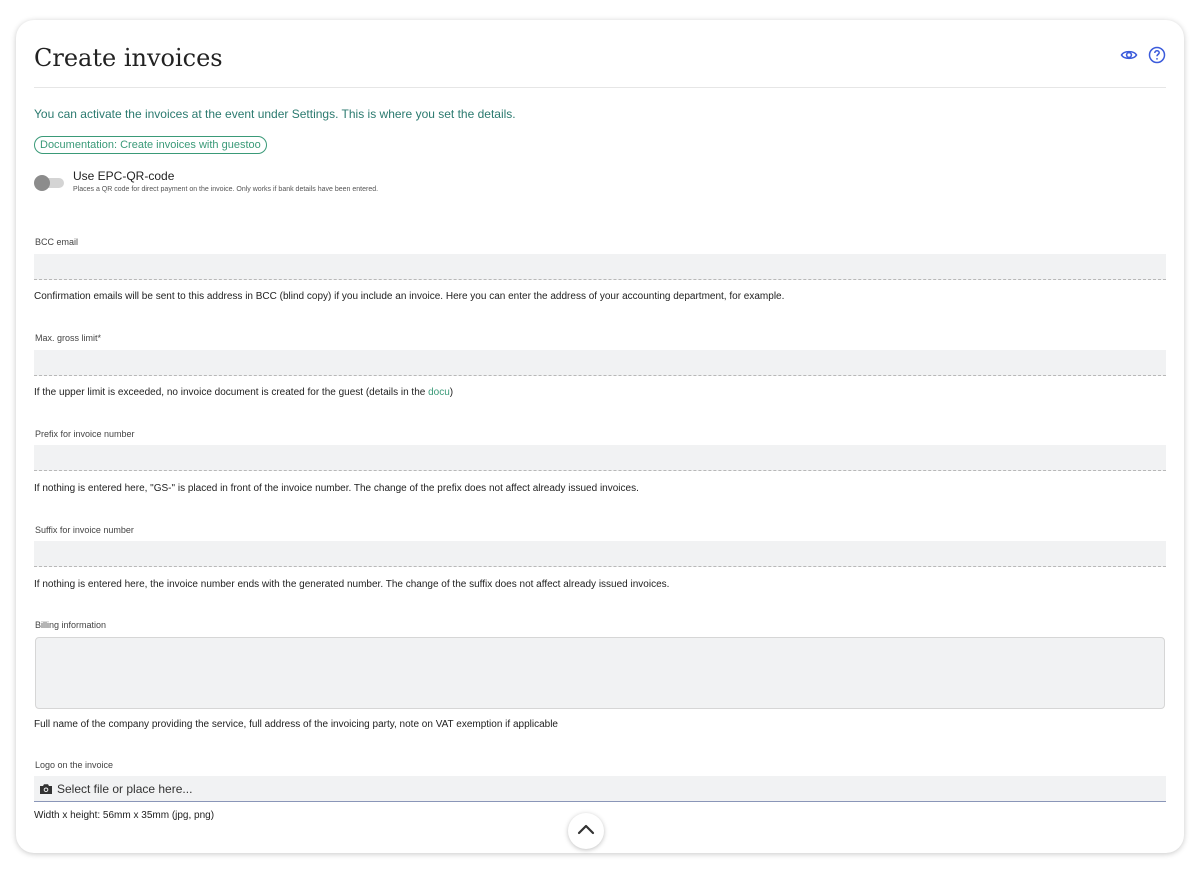 The height and width of the screenshot is (882, 1200). I want to click on bcc-email-label: BCC email, so click(57, 242).